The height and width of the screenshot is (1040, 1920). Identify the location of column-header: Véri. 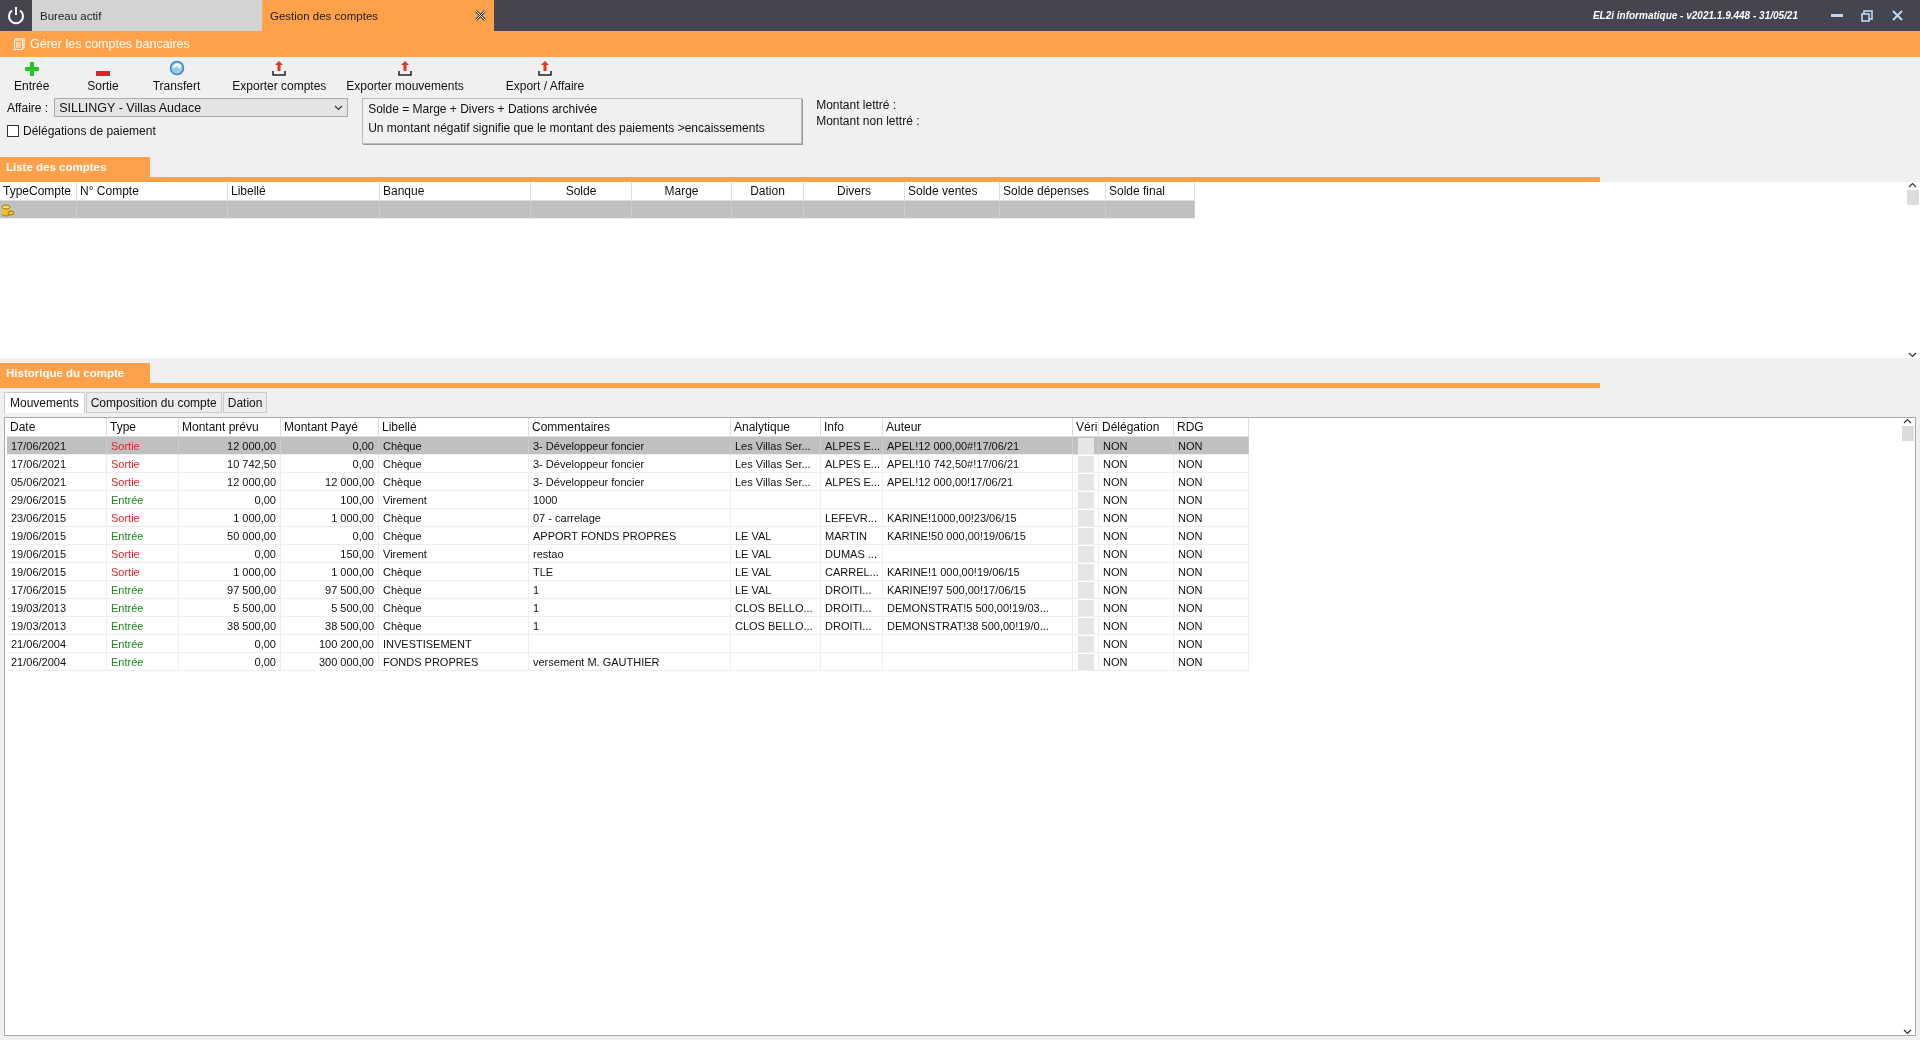
(1086, 427).